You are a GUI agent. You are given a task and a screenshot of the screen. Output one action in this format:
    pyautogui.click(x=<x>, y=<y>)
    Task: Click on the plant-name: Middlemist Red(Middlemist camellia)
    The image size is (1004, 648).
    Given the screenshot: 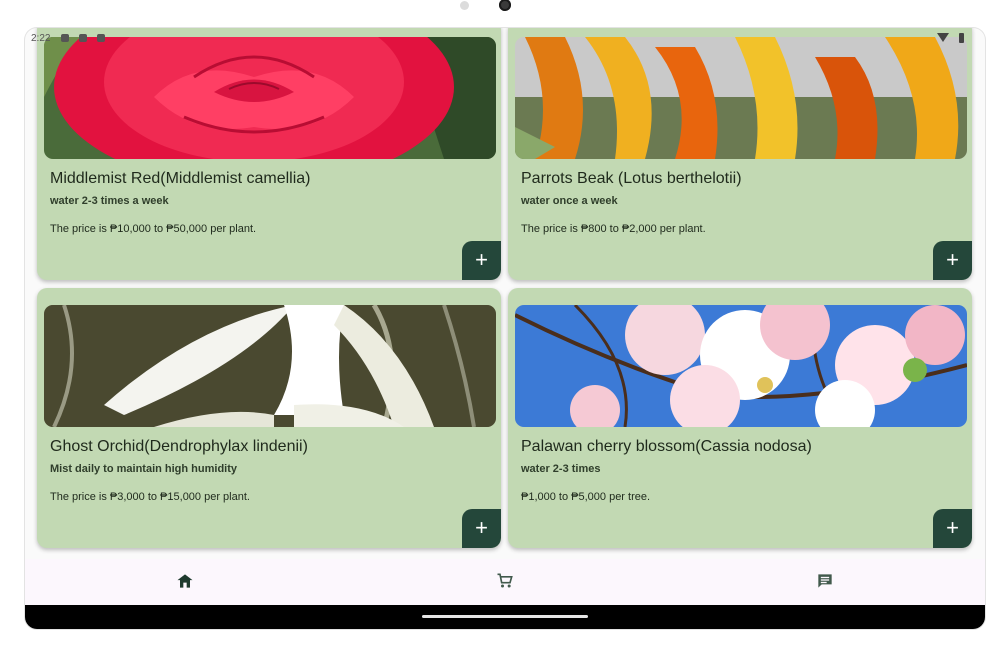 What is the action you would take?
    pyautogui.click(x=180, y=178)
    